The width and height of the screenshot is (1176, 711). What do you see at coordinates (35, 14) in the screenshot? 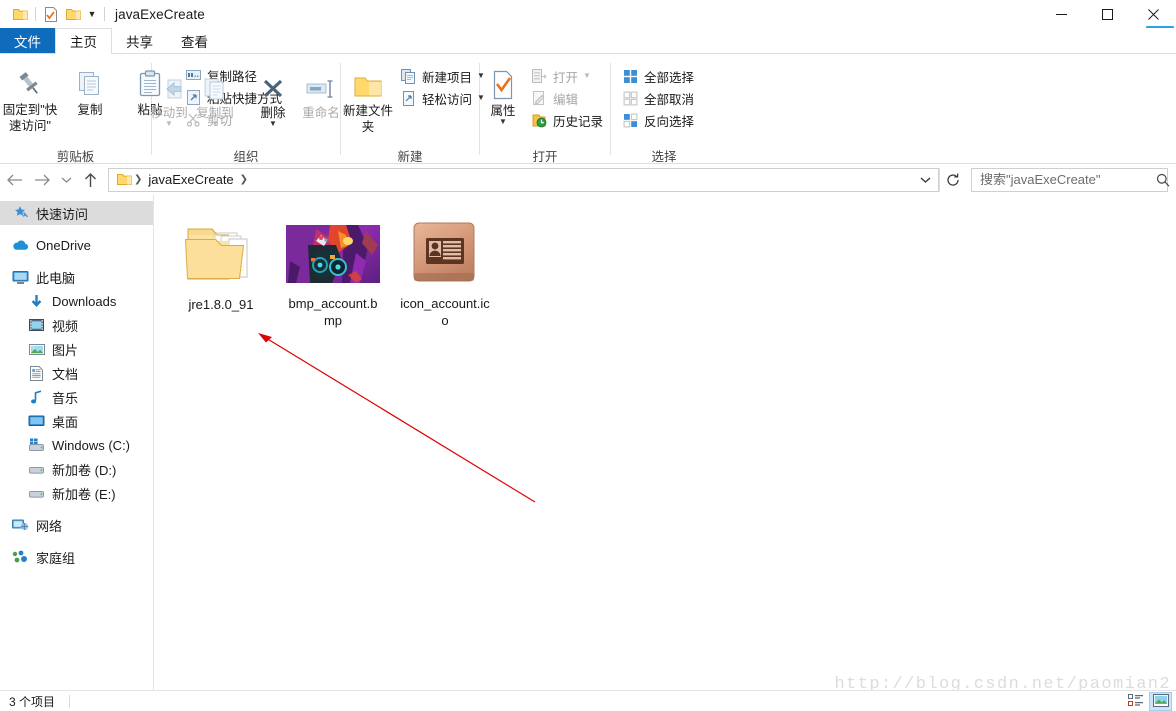
I see `toolbar-divider` at bounding box center [35, 14].